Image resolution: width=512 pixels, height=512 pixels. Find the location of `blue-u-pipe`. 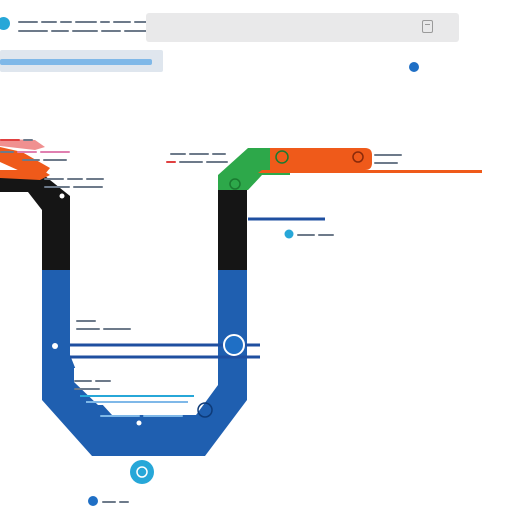

blue-u-pipe is located at coordinates (144, 363).